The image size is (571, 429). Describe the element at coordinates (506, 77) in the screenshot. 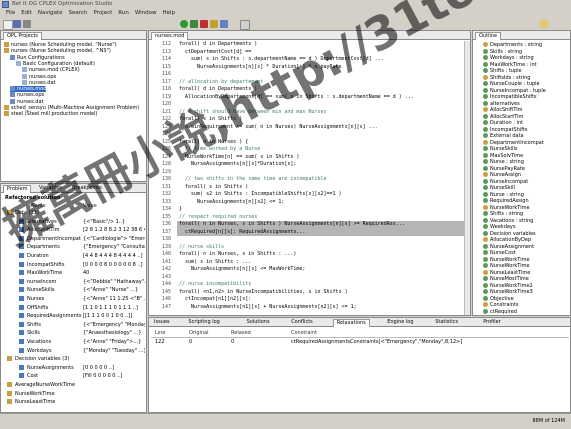

I see `outline-item: ShiftsIds : string` at that location.